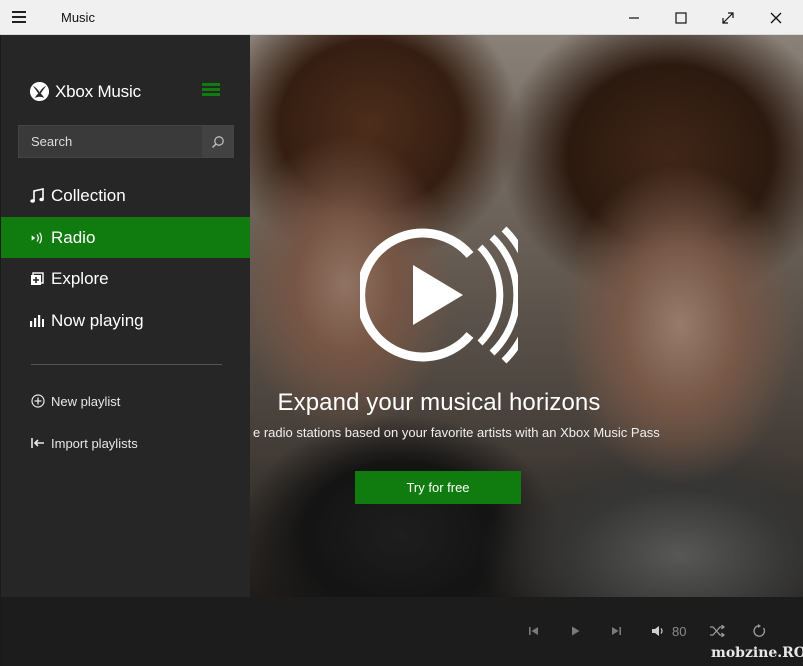 Image resolution: width=803 pixels, height=666 pixels. I want to click on window-title: Music, so click(78, 17).